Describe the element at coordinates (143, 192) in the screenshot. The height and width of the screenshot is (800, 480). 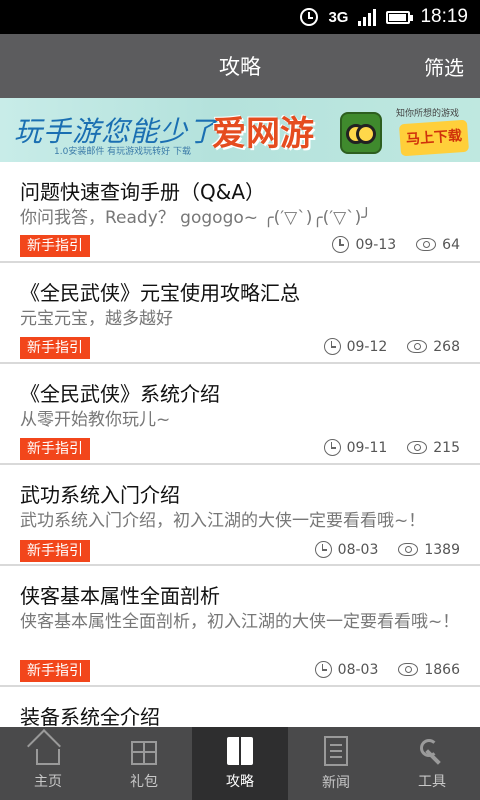
I see `article-title: 问题快速查询手册（Q&A）` at that location.